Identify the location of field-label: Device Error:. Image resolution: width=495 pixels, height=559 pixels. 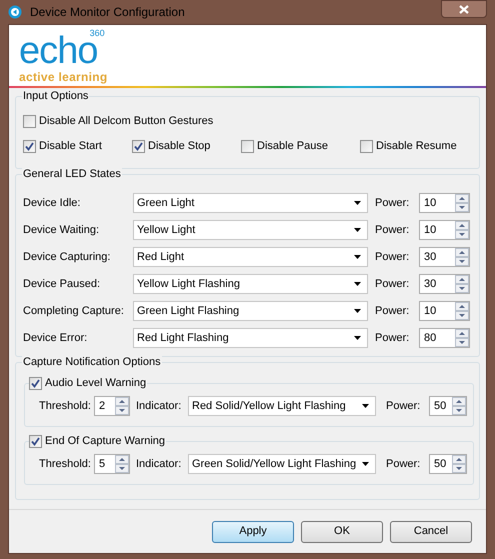
(55, 338).